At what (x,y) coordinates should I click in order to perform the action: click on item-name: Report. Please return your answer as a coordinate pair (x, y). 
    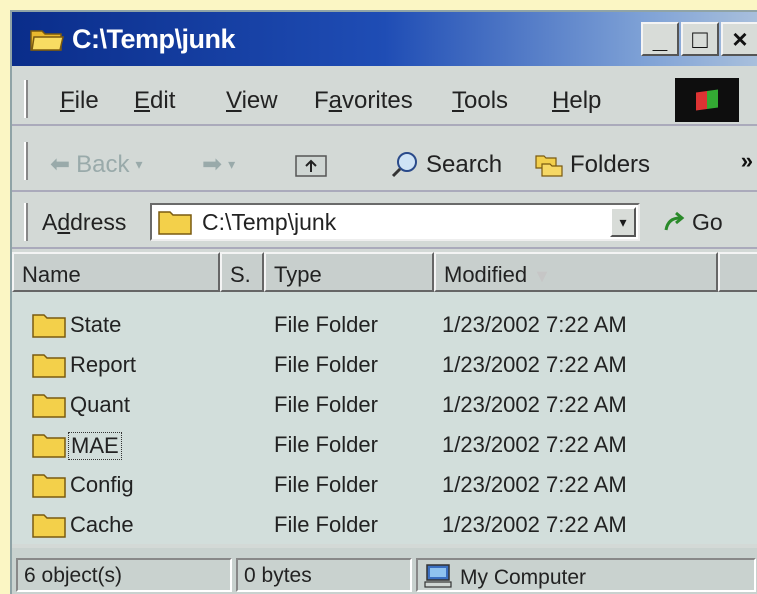
    Looking at the image, I should click on (103, 364).